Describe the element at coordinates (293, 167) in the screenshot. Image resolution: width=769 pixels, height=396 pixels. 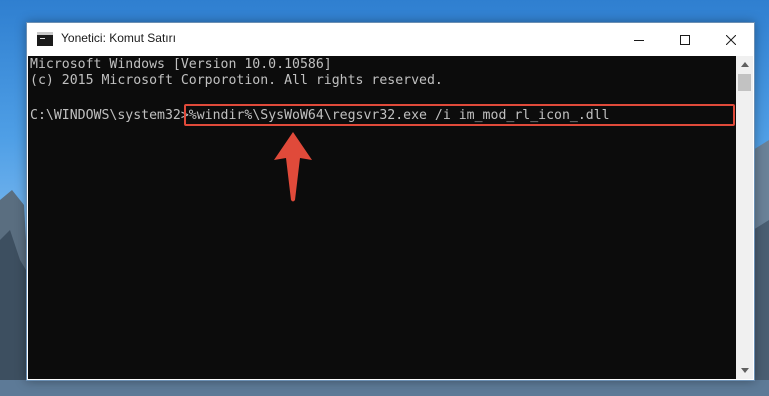
I see `up-arrow-icon` at that location.